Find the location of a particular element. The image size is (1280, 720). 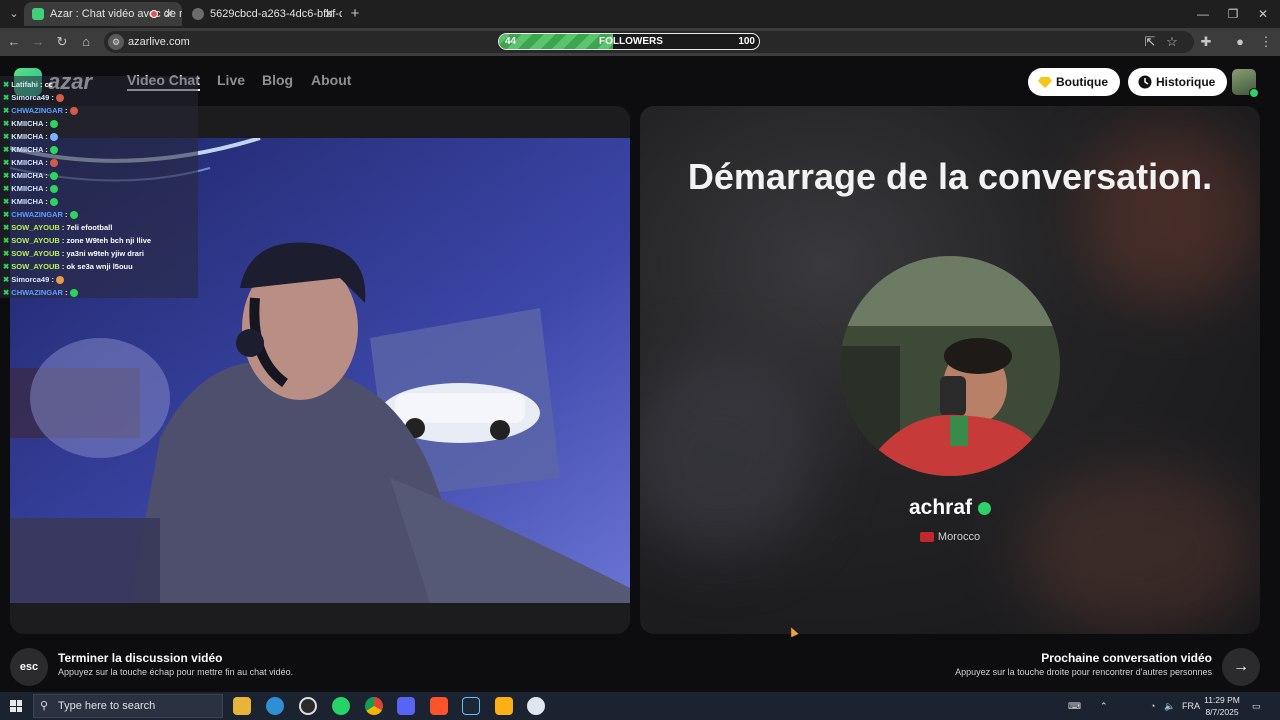

clock-date: 8/7/2025 is located at coordinates (1222, 712).